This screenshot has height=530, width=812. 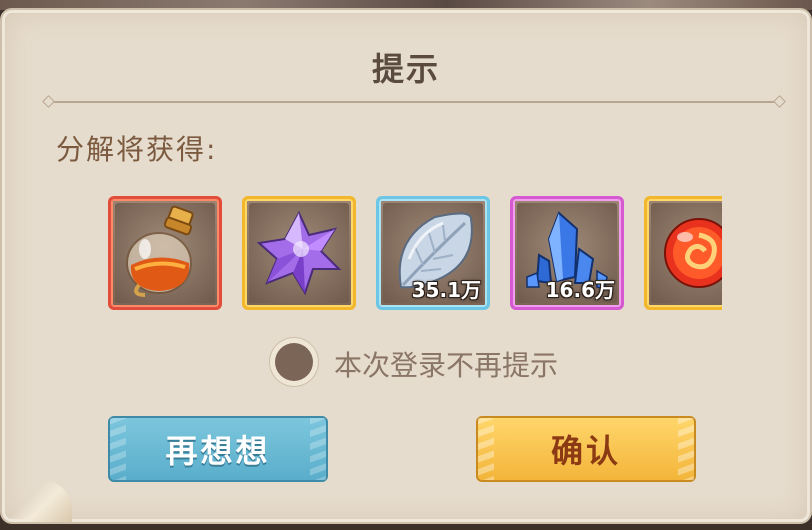 What do you see at coordinates (294, 362) in the screenshot?
I see `dont-show-again-checkbox` at bounding box center [294, 362].